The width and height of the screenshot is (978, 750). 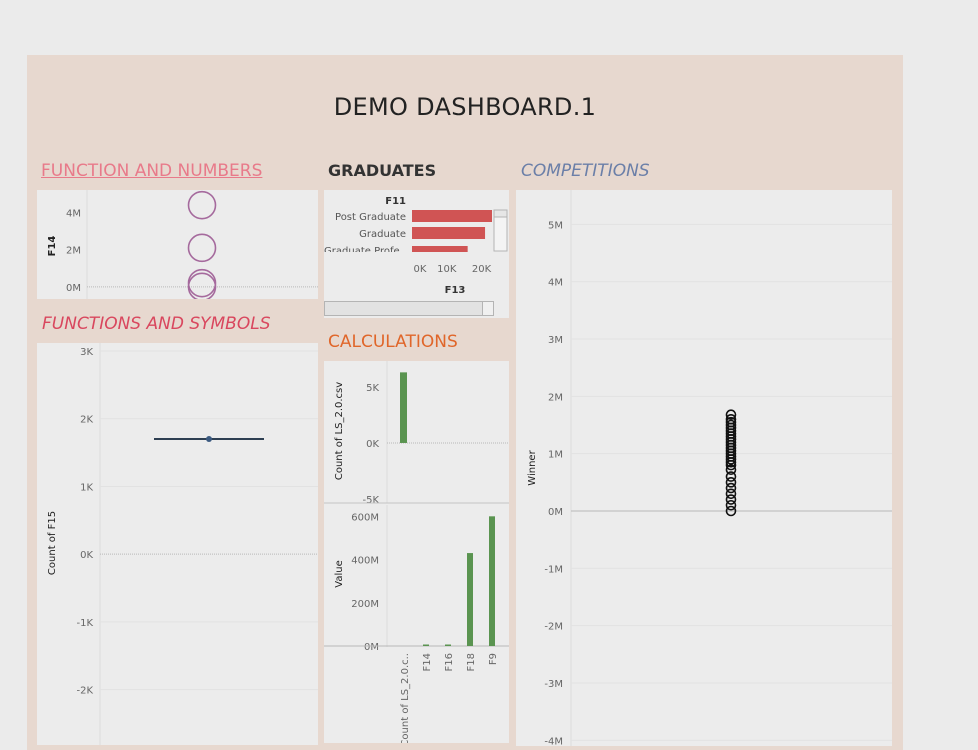 What do you see at coordinates (73, 288) in the screenshot?
I see `f14-y-tick-label: 0M` at bounding box center [73, 288].